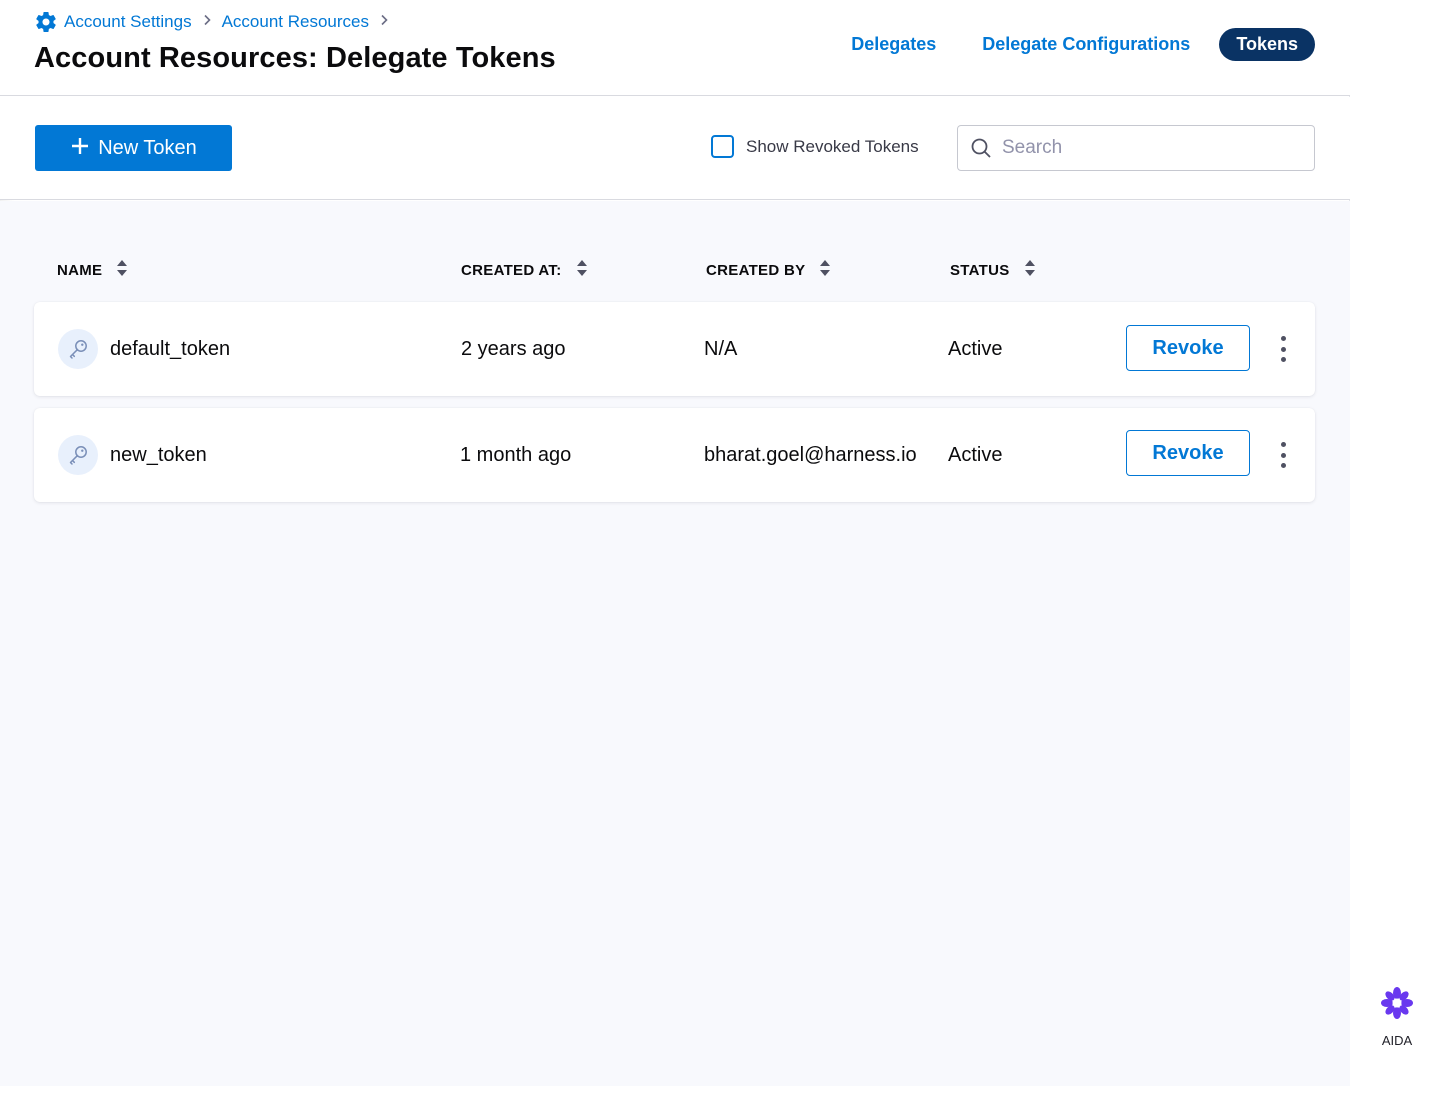  What do you see at coordinates (1267, 44) in the screenshot?
I see `tab-tokens: Tokens` at bounding box center [1267, 44].